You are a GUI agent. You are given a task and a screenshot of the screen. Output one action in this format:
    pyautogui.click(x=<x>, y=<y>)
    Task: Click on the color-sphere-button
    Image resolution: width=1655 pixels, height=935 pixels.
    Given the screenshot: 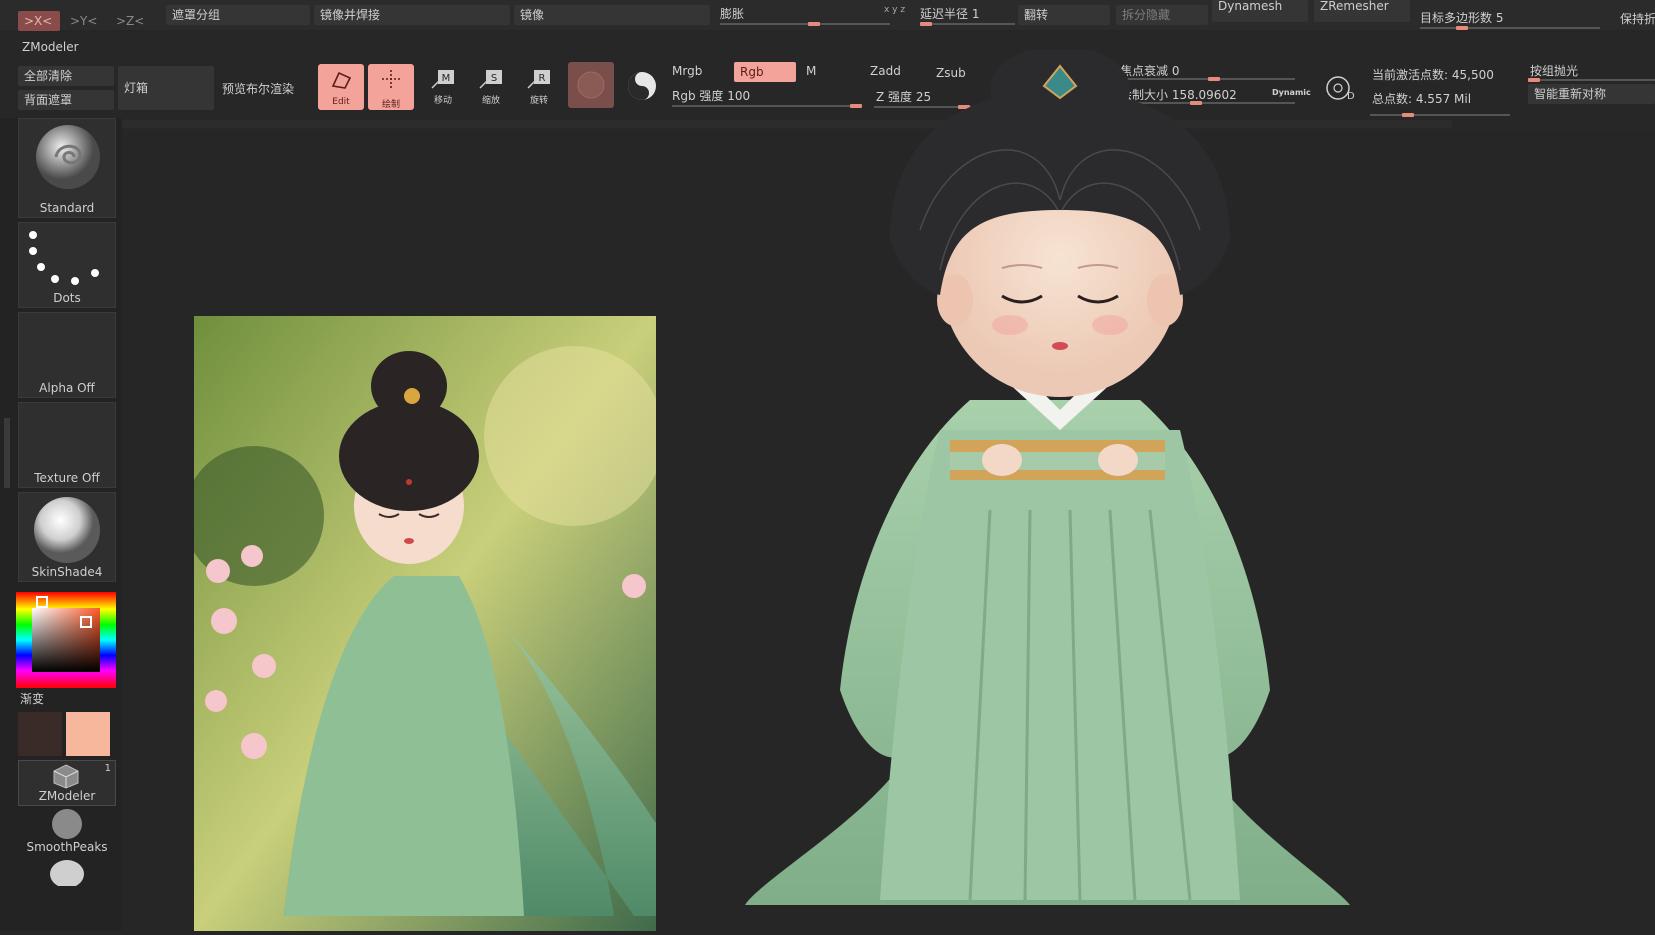 What is the action you would take?
    pyautogui.click(x=642, y=86)
    